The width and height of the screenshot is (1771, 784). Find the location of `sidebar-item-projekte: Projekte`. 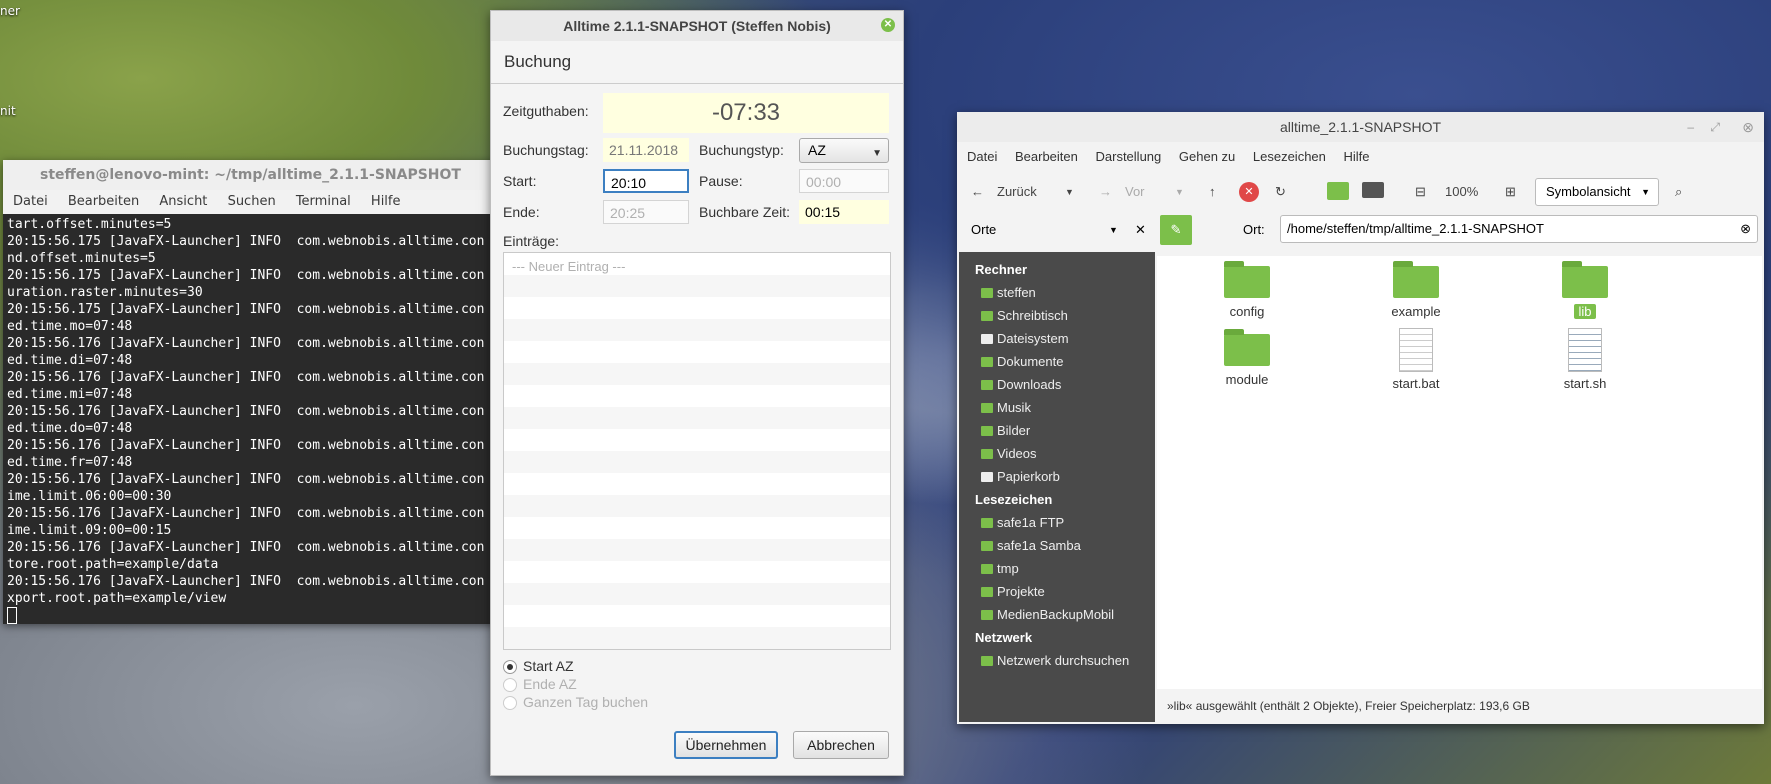

sidebar-item-projekte: Projekte is located at coordinates (1057, 591).